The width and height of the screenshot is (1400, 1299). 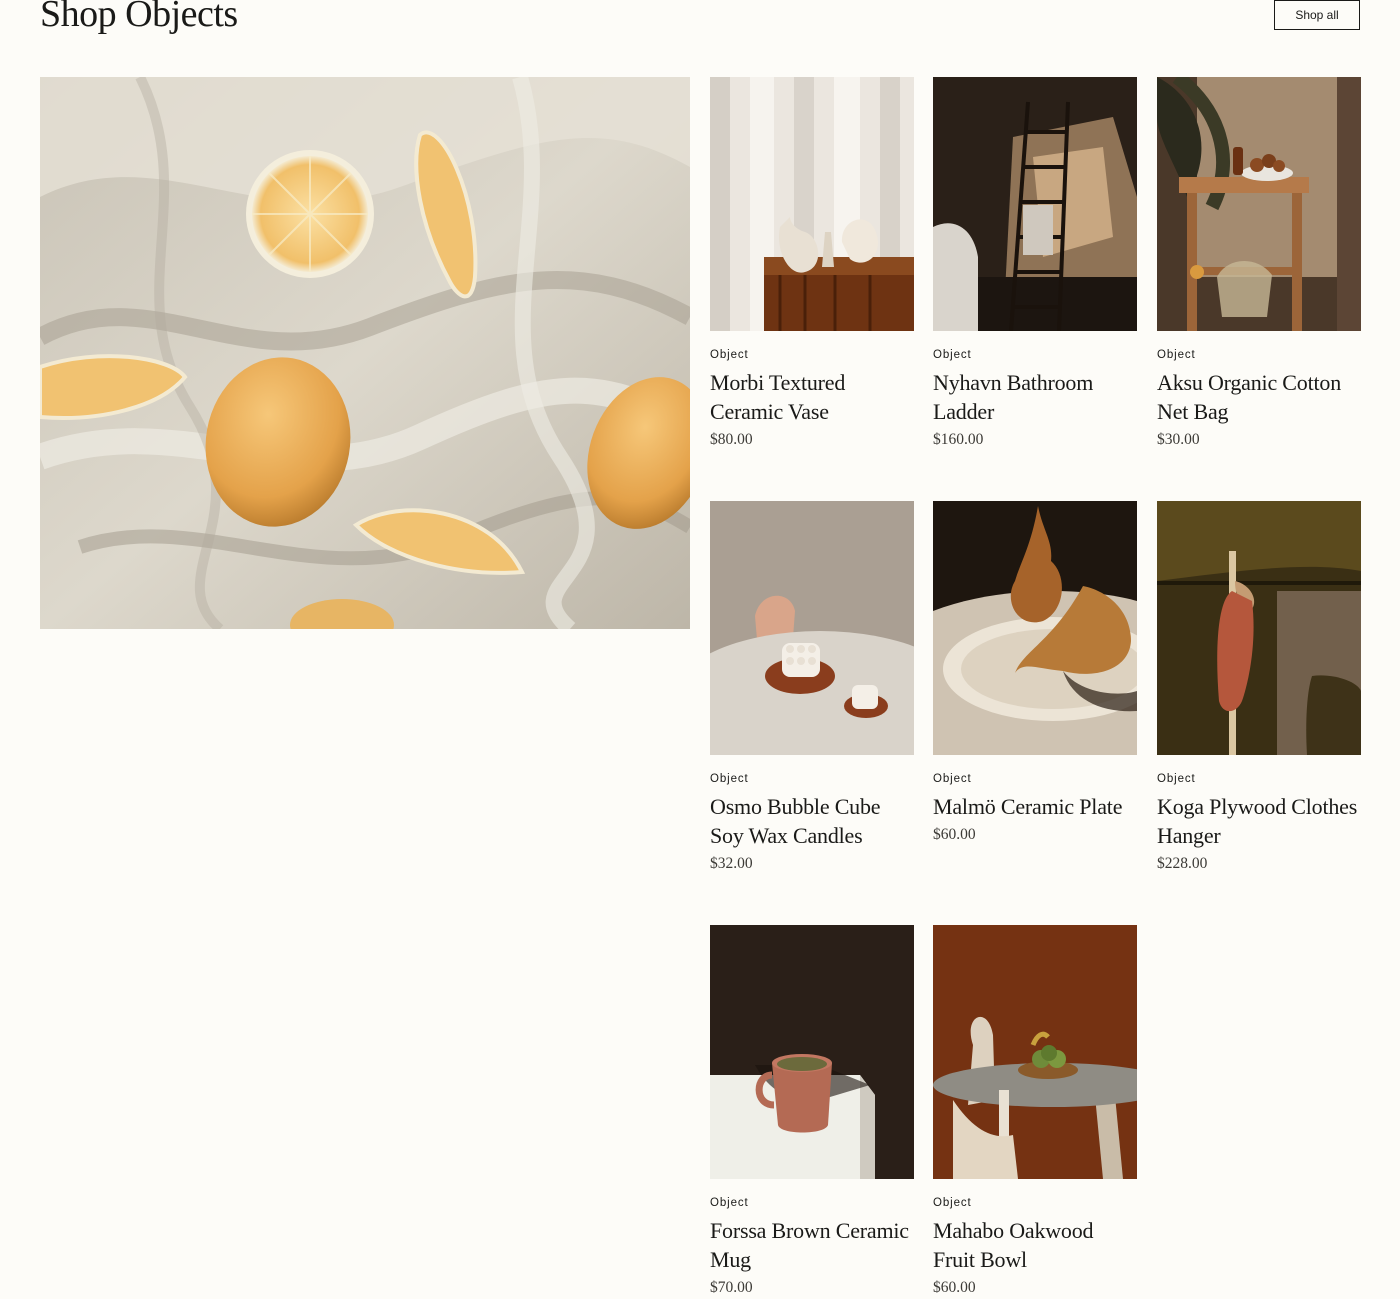 I want to click on product-price: $30.00, so click(x=1178, y=439).